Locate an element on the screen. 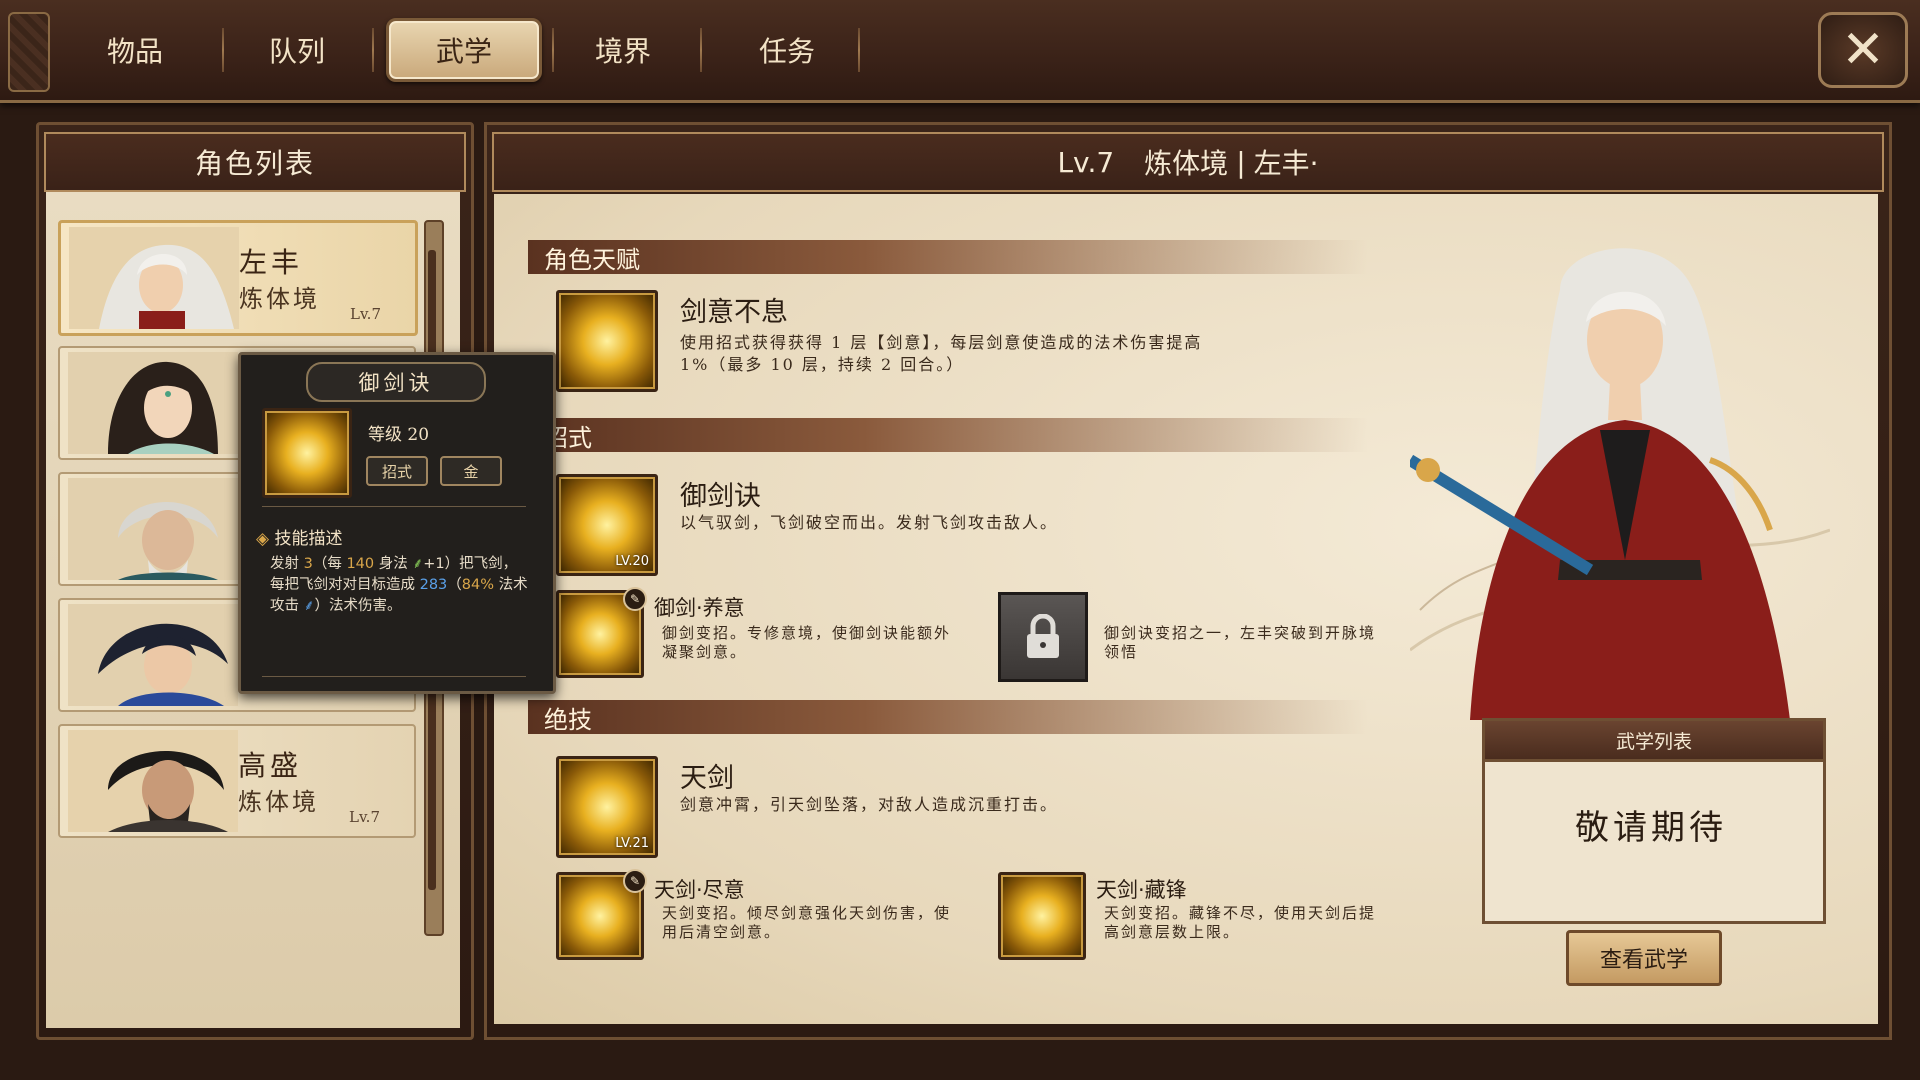  locked-variant-desc: 御剑诀变招之一，左丰突破到开脉境 领悟 is located at coordinates (1240, 642).